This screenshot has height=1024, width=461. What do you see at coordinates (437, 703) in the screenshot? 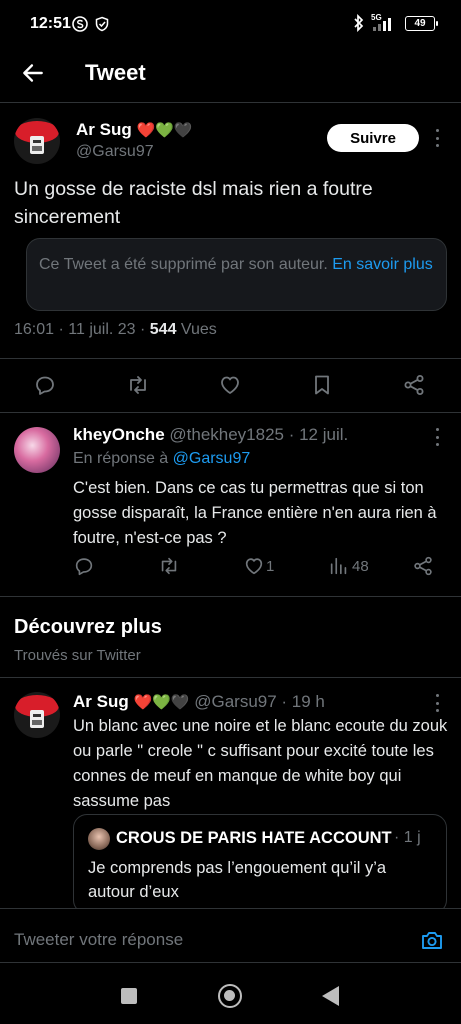
I see `discover-more-icon` at bounding box center [437, 703].